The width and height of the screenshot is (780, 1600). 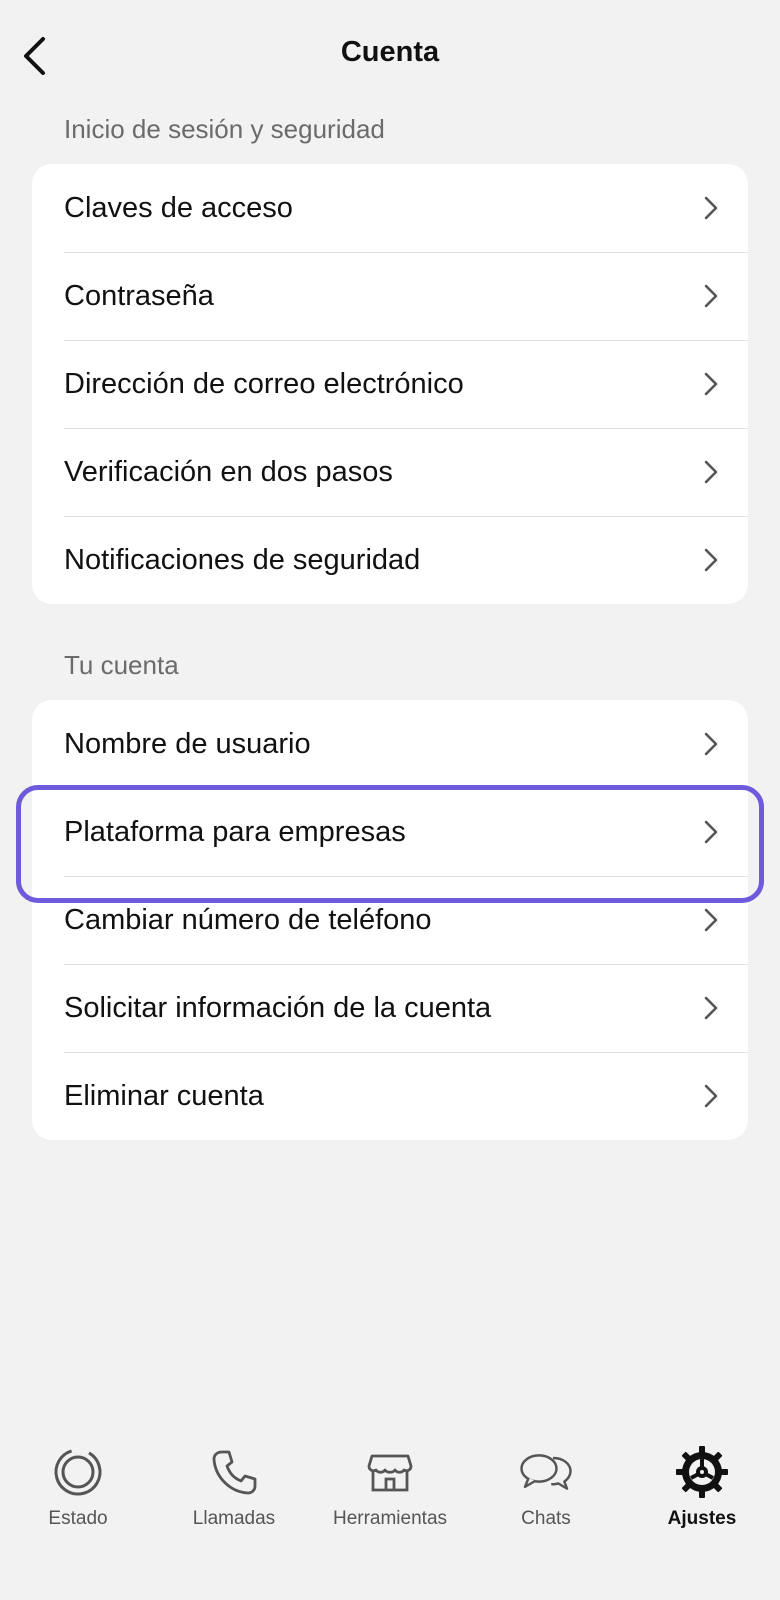 What do you see at coordinates (278, 1007) in the screenshot?
I see `row-label: Solicitar información de la cuenta` at bounding box center [278, 1007].